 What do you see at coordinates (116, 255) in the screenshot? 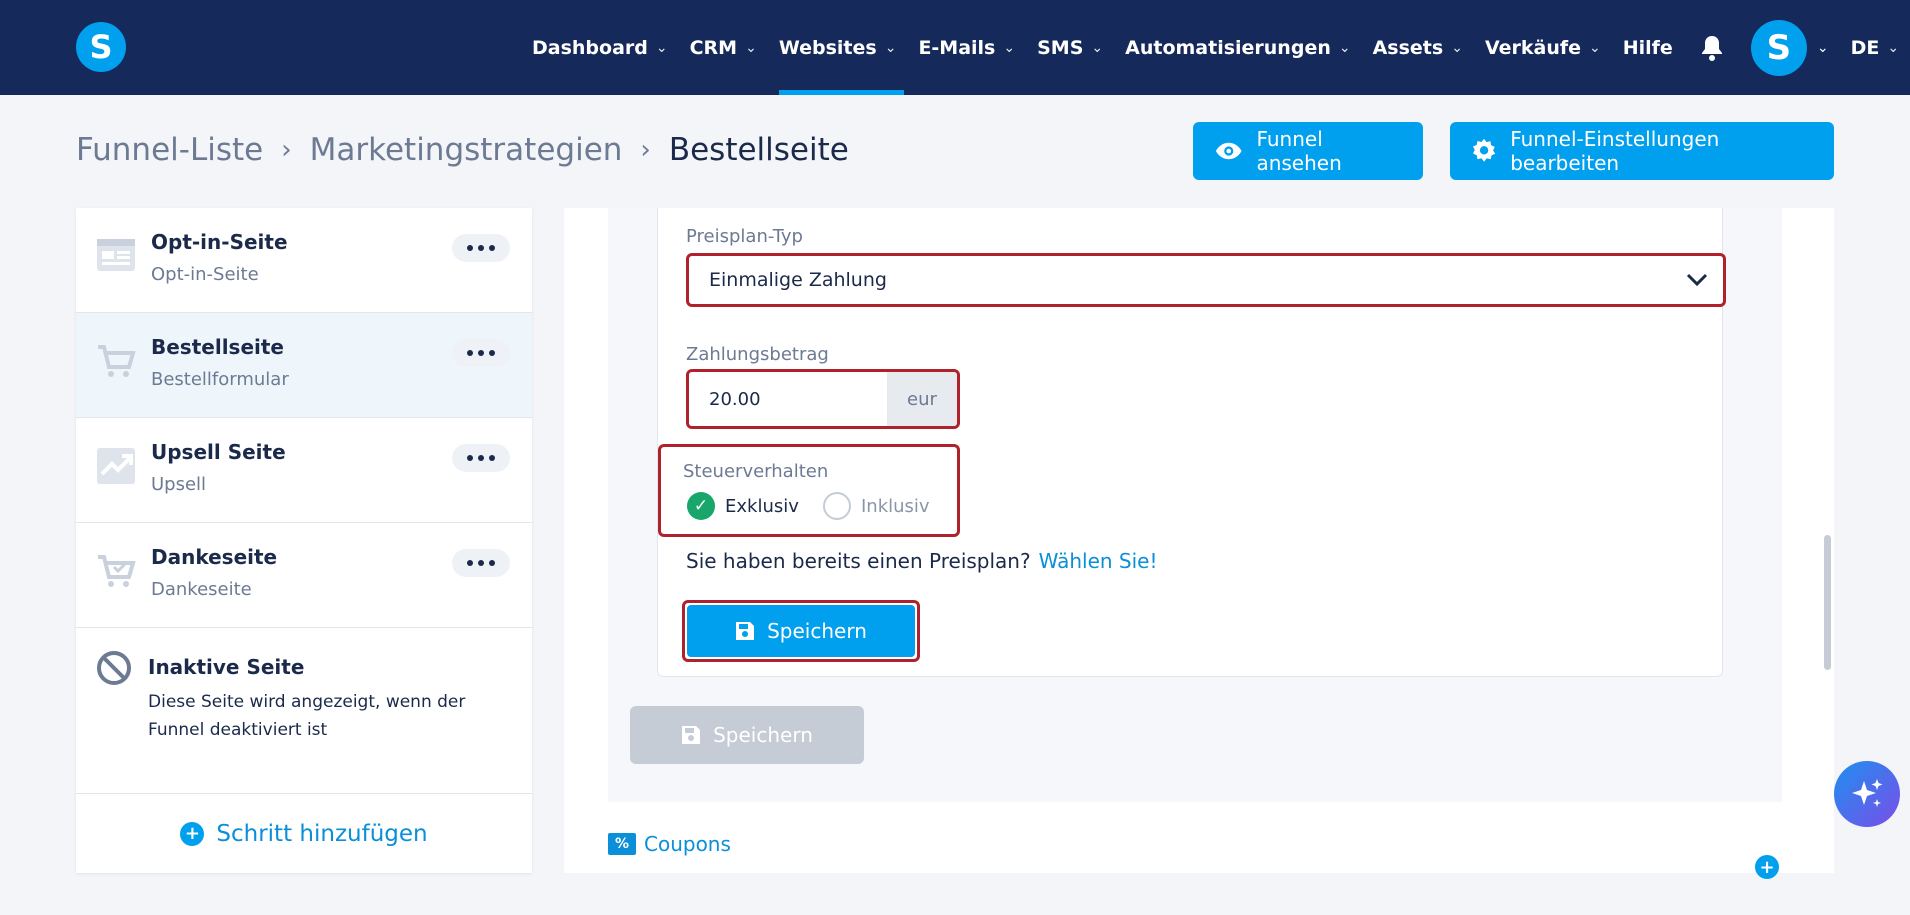
I see `optin-page-icon` at bounding box center [116, 255].